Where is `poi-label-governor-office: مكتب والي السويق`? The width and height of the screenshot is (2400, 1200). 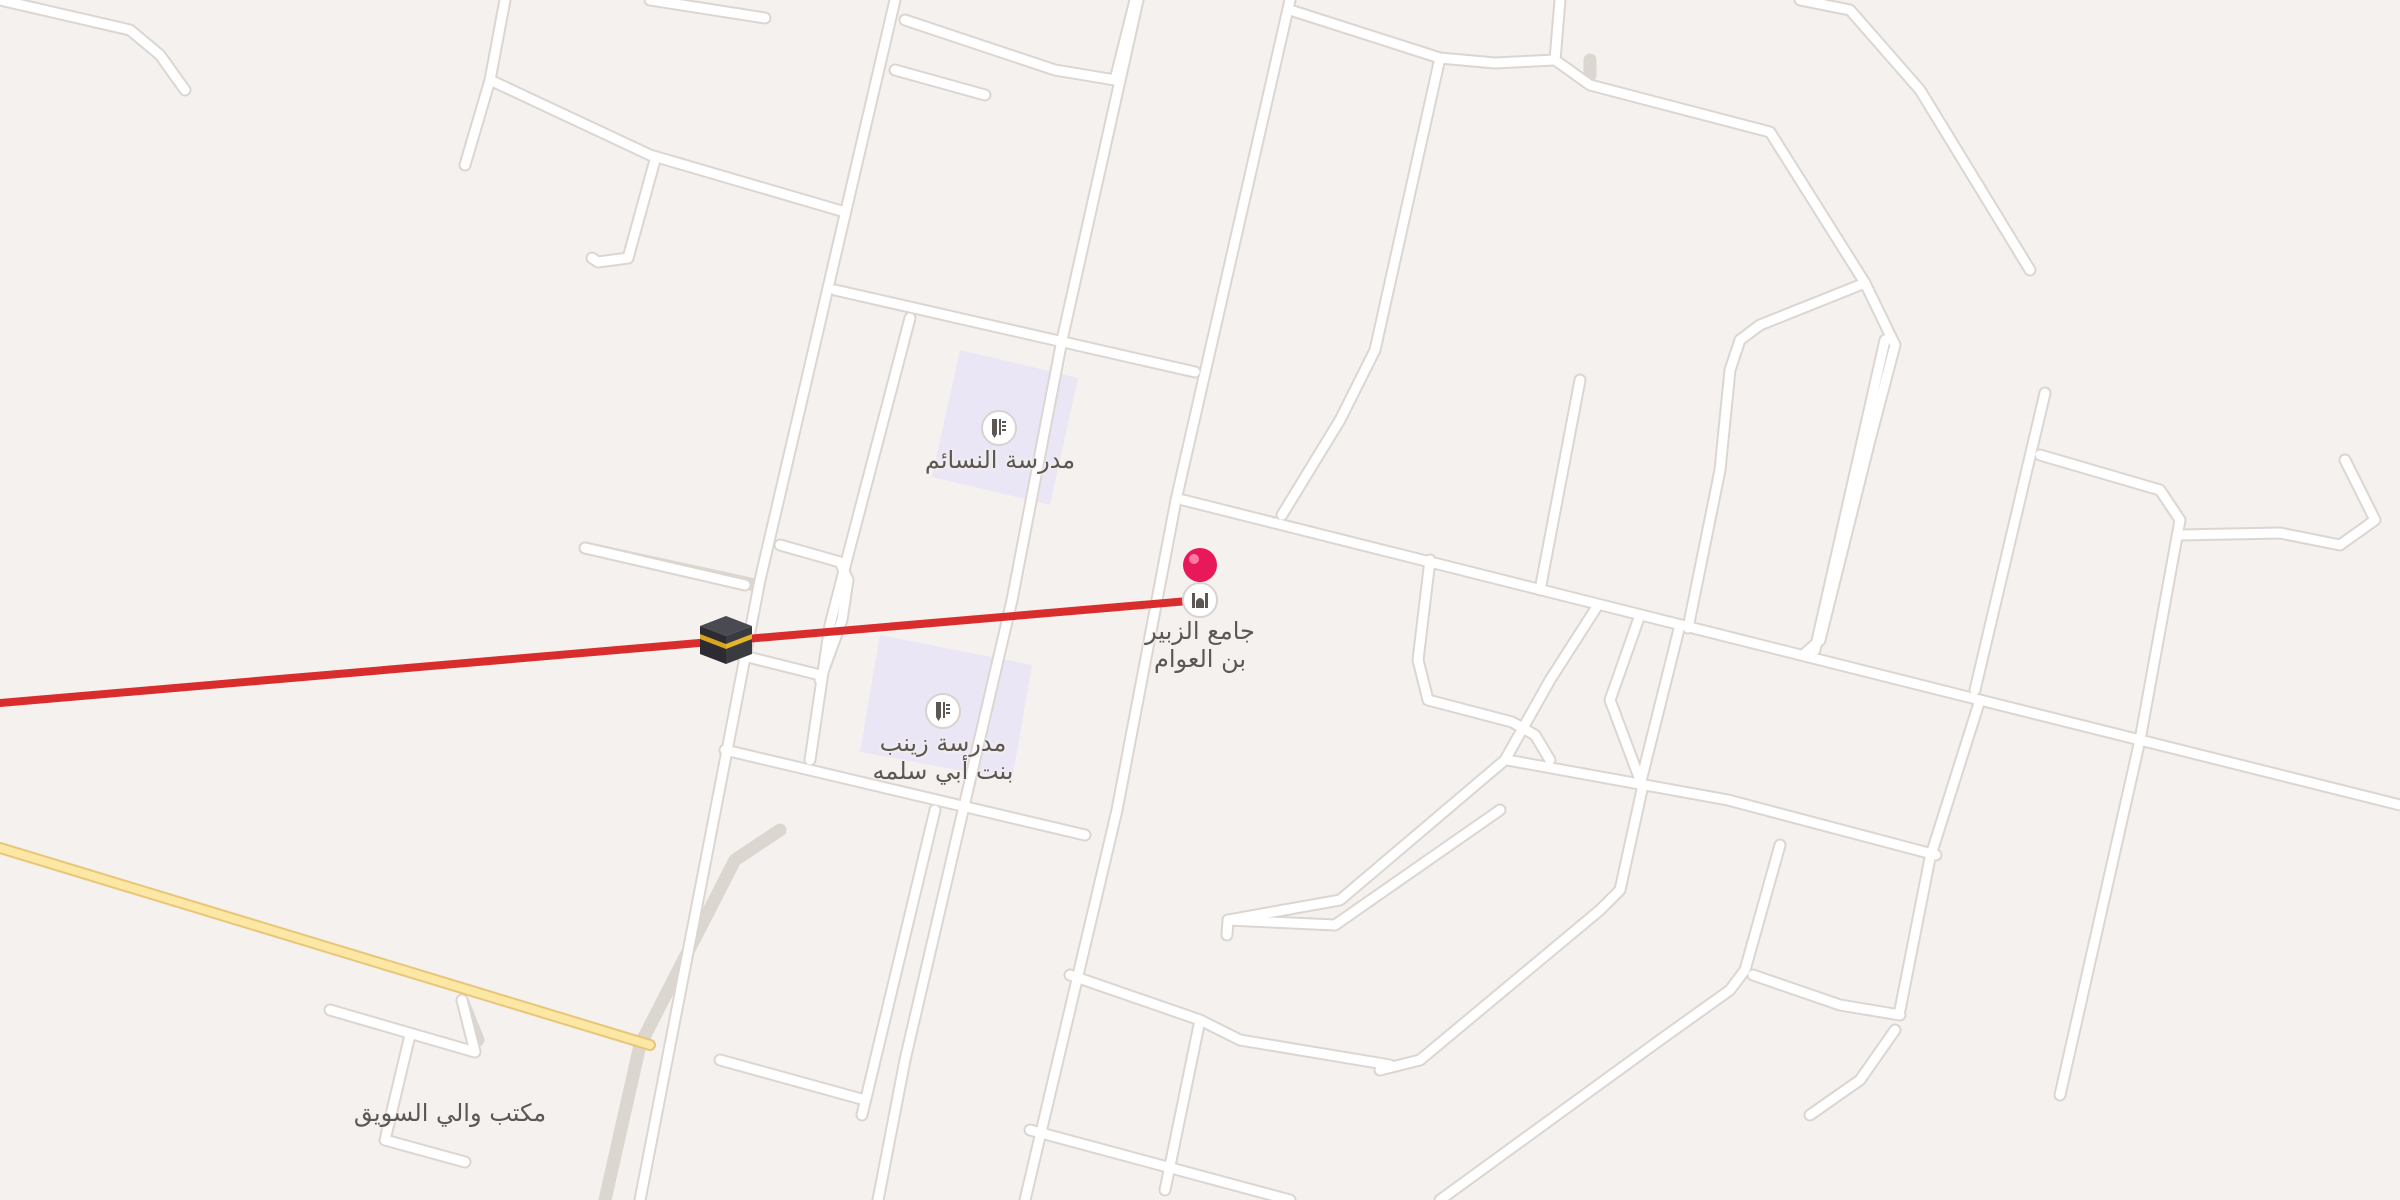
poi-label-governor-office: مكتب والي السويق is located at coordinates (450, 1113).